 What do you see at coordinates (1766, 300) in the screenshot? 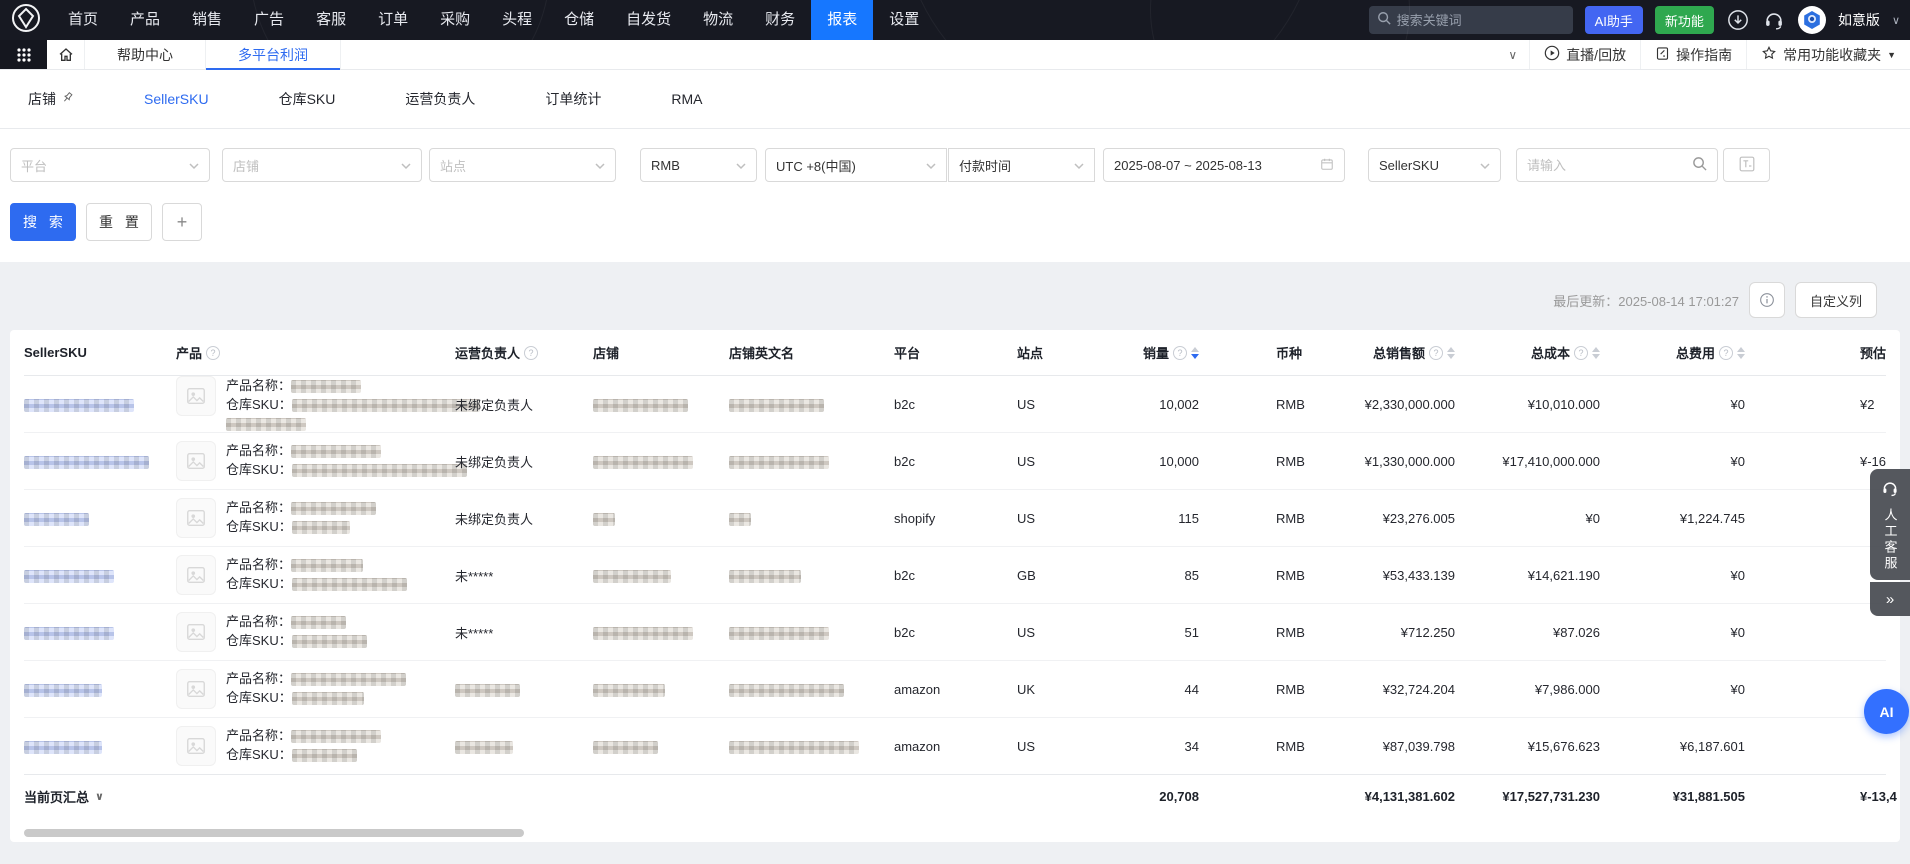
I see `info-button` at bounding box center [1766, 300].